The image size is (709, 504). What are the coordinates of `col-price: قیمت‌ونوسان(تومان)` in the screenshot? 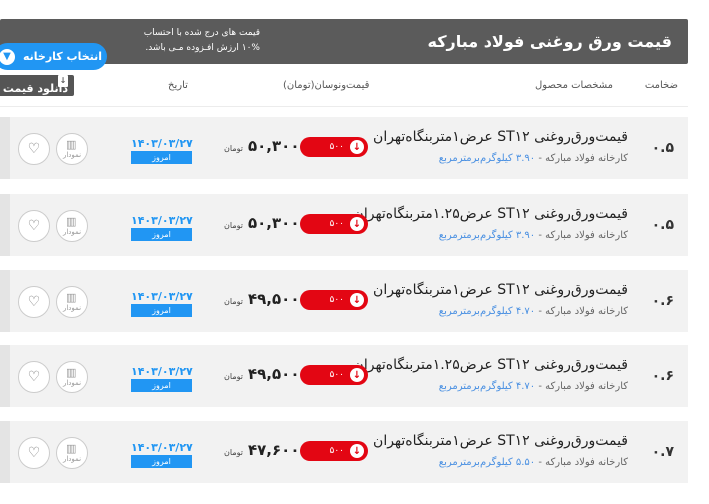 It's located at (326, 85).